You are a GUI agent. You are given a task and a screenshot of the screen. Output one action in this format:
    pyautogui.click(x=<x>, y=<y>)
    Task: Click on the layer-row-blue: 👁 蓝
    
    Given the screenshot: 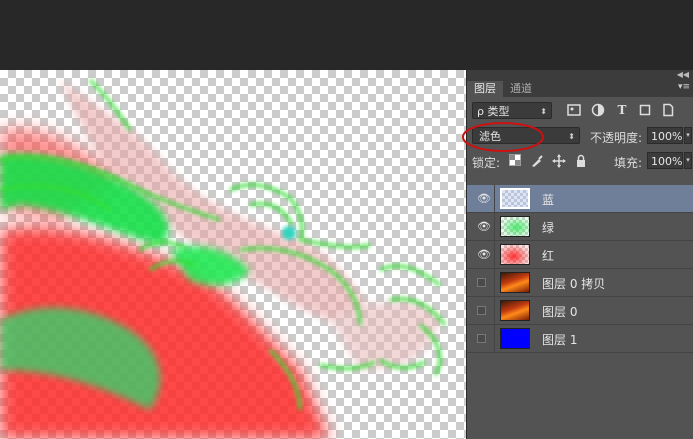 What is the action you would take?
    pyautogui.click(x=580, y=199)
    